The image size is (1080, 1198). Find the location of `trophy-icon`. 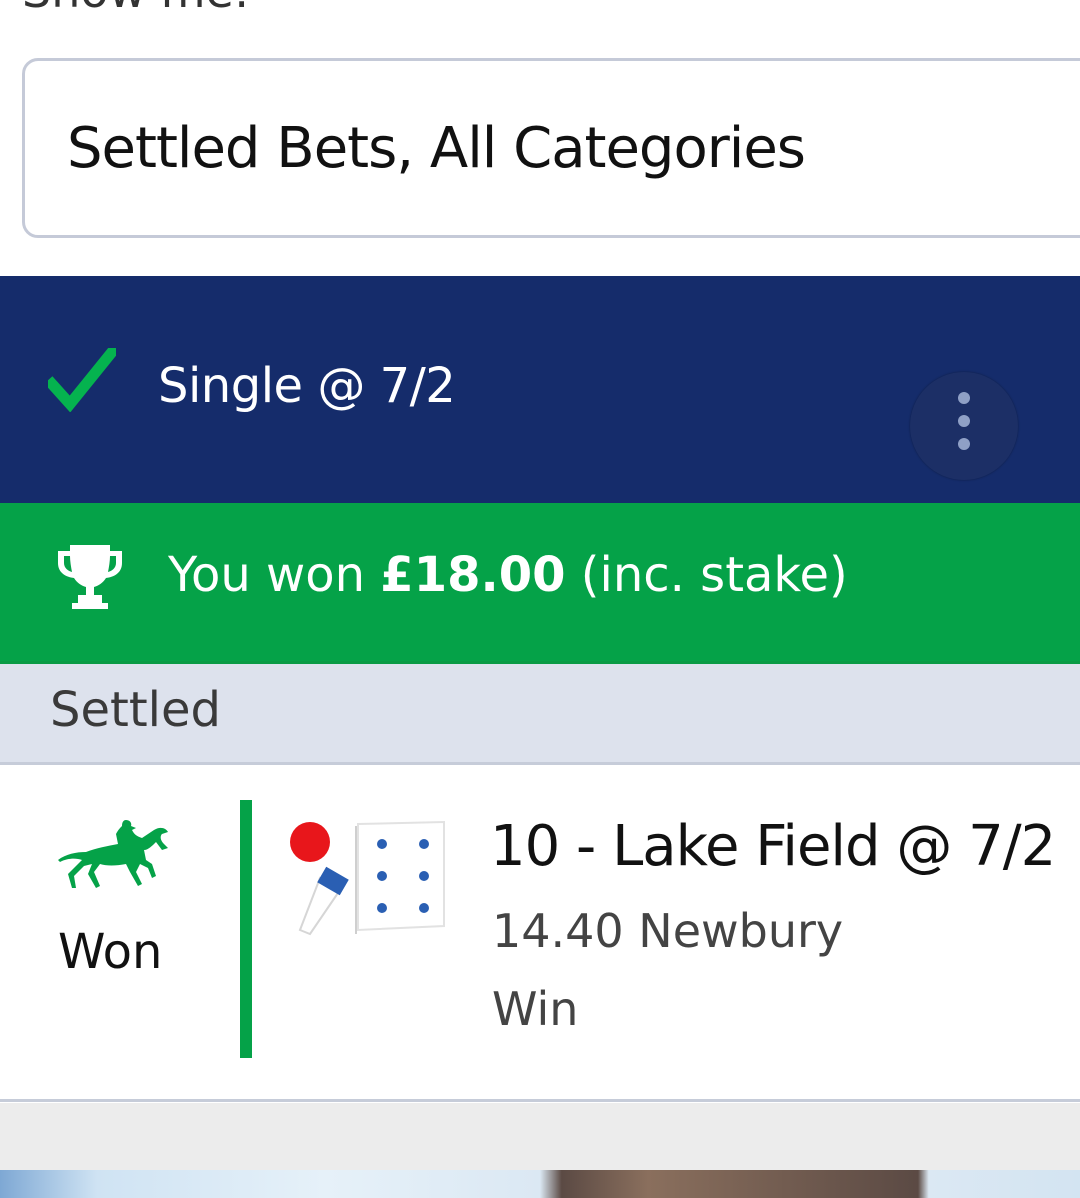

trophy-icon is located at coordinates (90, 577).